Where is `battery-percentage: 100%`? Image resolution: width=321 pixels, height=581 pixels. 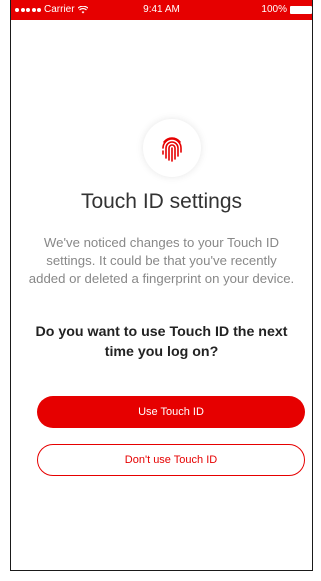 battery-percentage: 100% is located at coordinates (274, 9).